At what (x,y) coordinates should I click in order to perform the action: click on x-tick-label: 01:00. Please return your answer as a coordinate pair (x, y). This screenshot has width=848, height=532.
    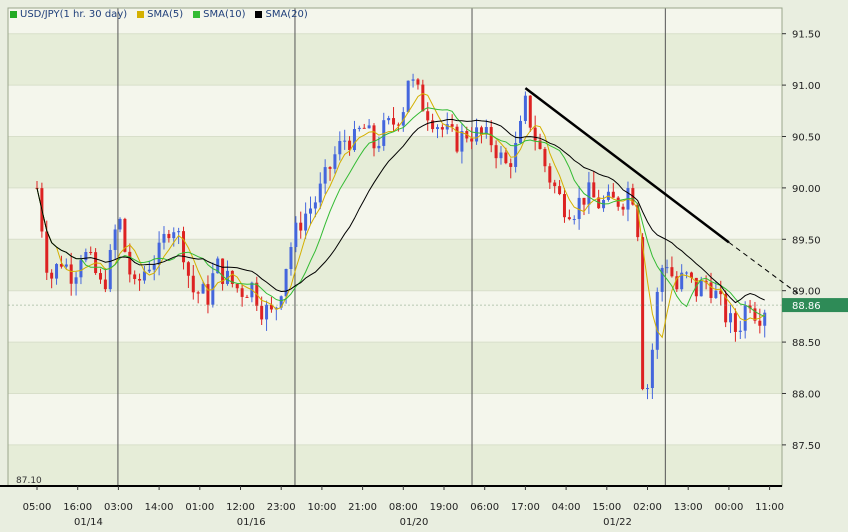
    Looking at the image, I should click on (199, 507).